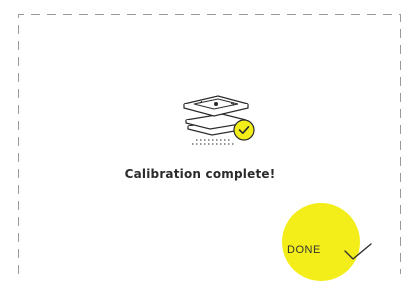 Image resolution: width=419 pixels, height=281 pixels. What do you see at coordinates (331, 242) in the screenshot?
I see `done-button: DONE` at bounding box center [331, 242].